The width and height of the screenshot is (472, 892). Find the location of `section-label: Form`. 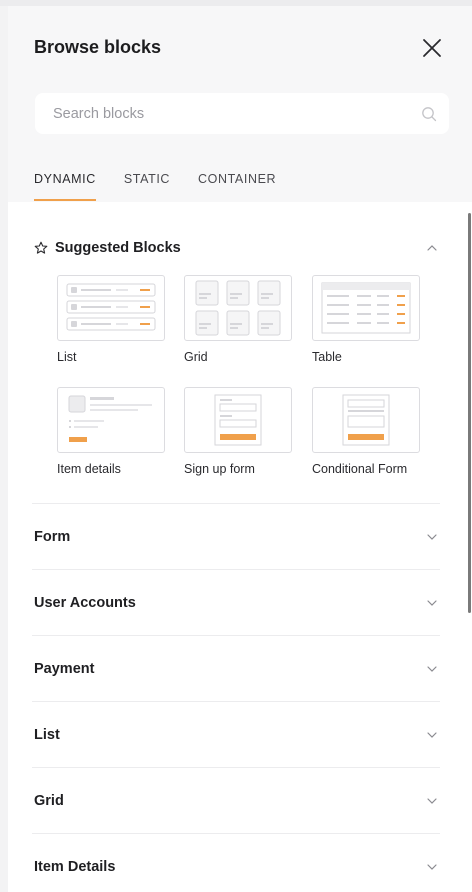

section-label: Form is located at coordinates (52, 537).